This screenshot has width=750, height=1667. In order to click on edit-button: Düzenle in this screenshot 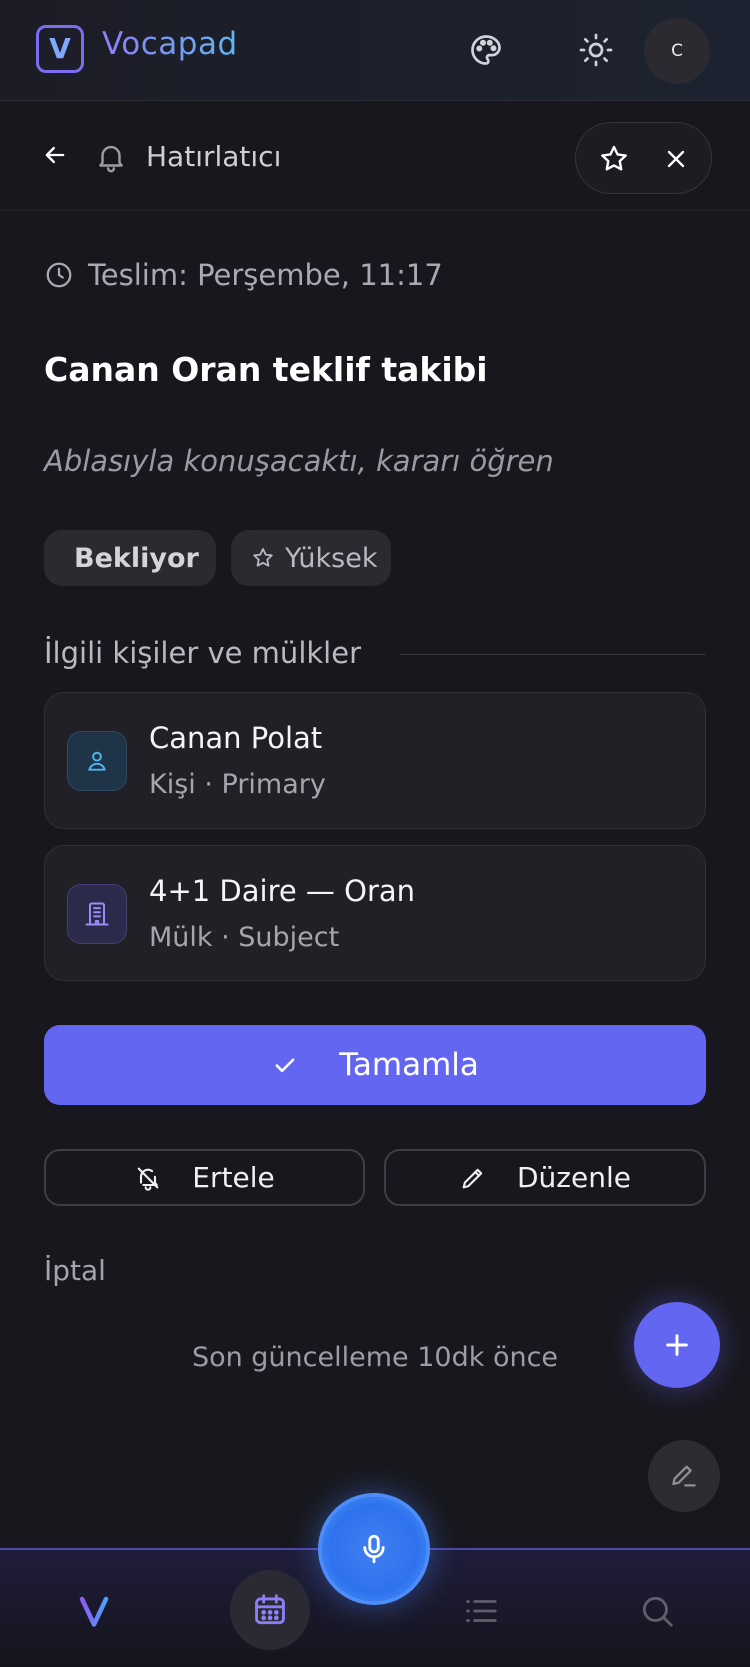, I will do `click(545, 1177)`.